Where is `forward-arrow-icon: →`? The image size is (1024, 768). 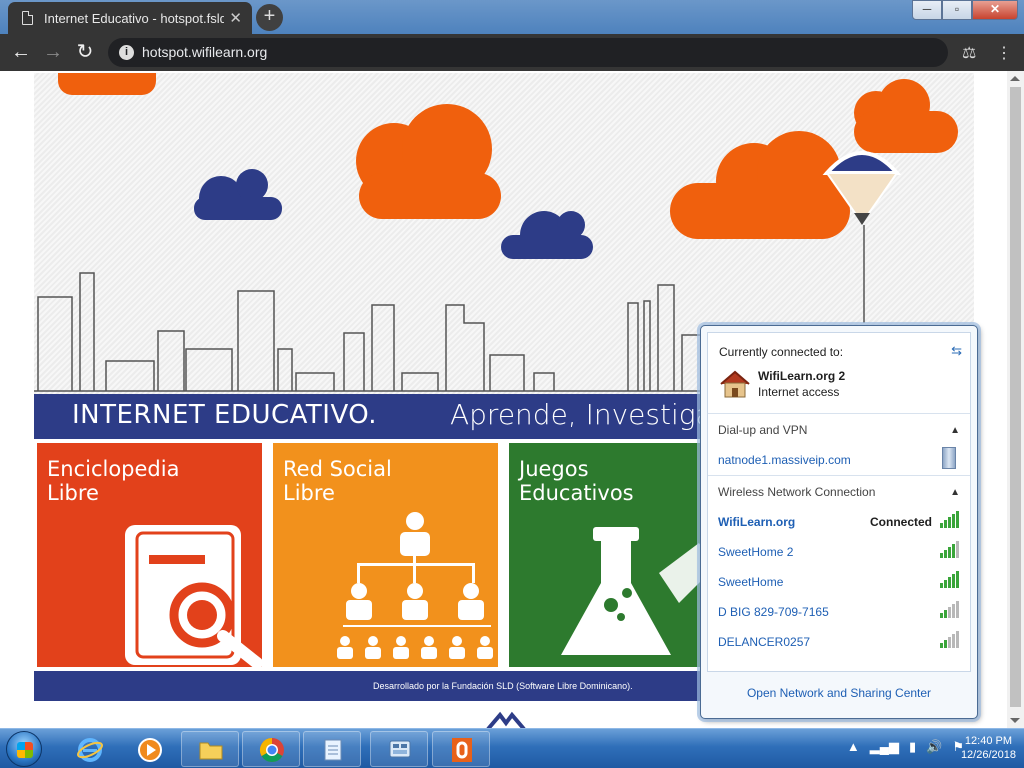
forward-arrow-icon: → is located at coordinates (53, 53).